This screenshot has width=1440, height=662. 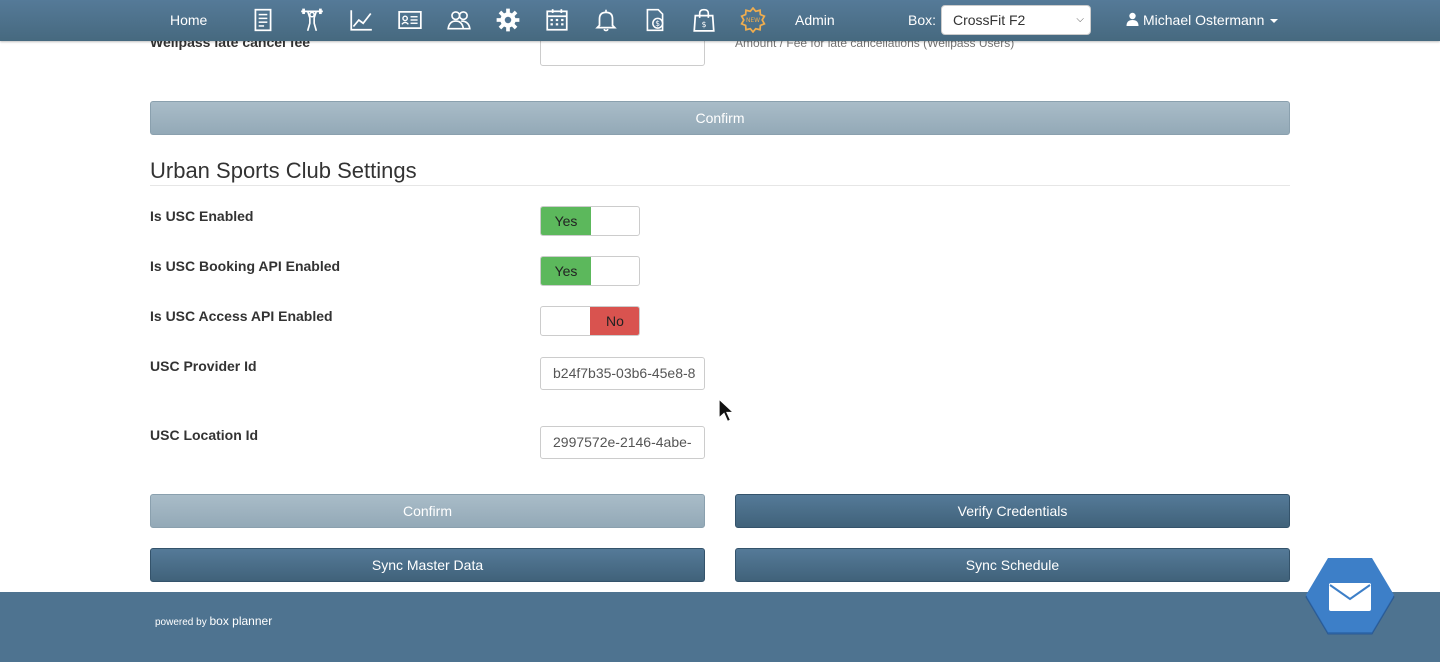 What do you see at coordinates (720, 118) in the screenshot?
I see `wellpass-confirm-button: Confirm` at bounding box center [720, 118].